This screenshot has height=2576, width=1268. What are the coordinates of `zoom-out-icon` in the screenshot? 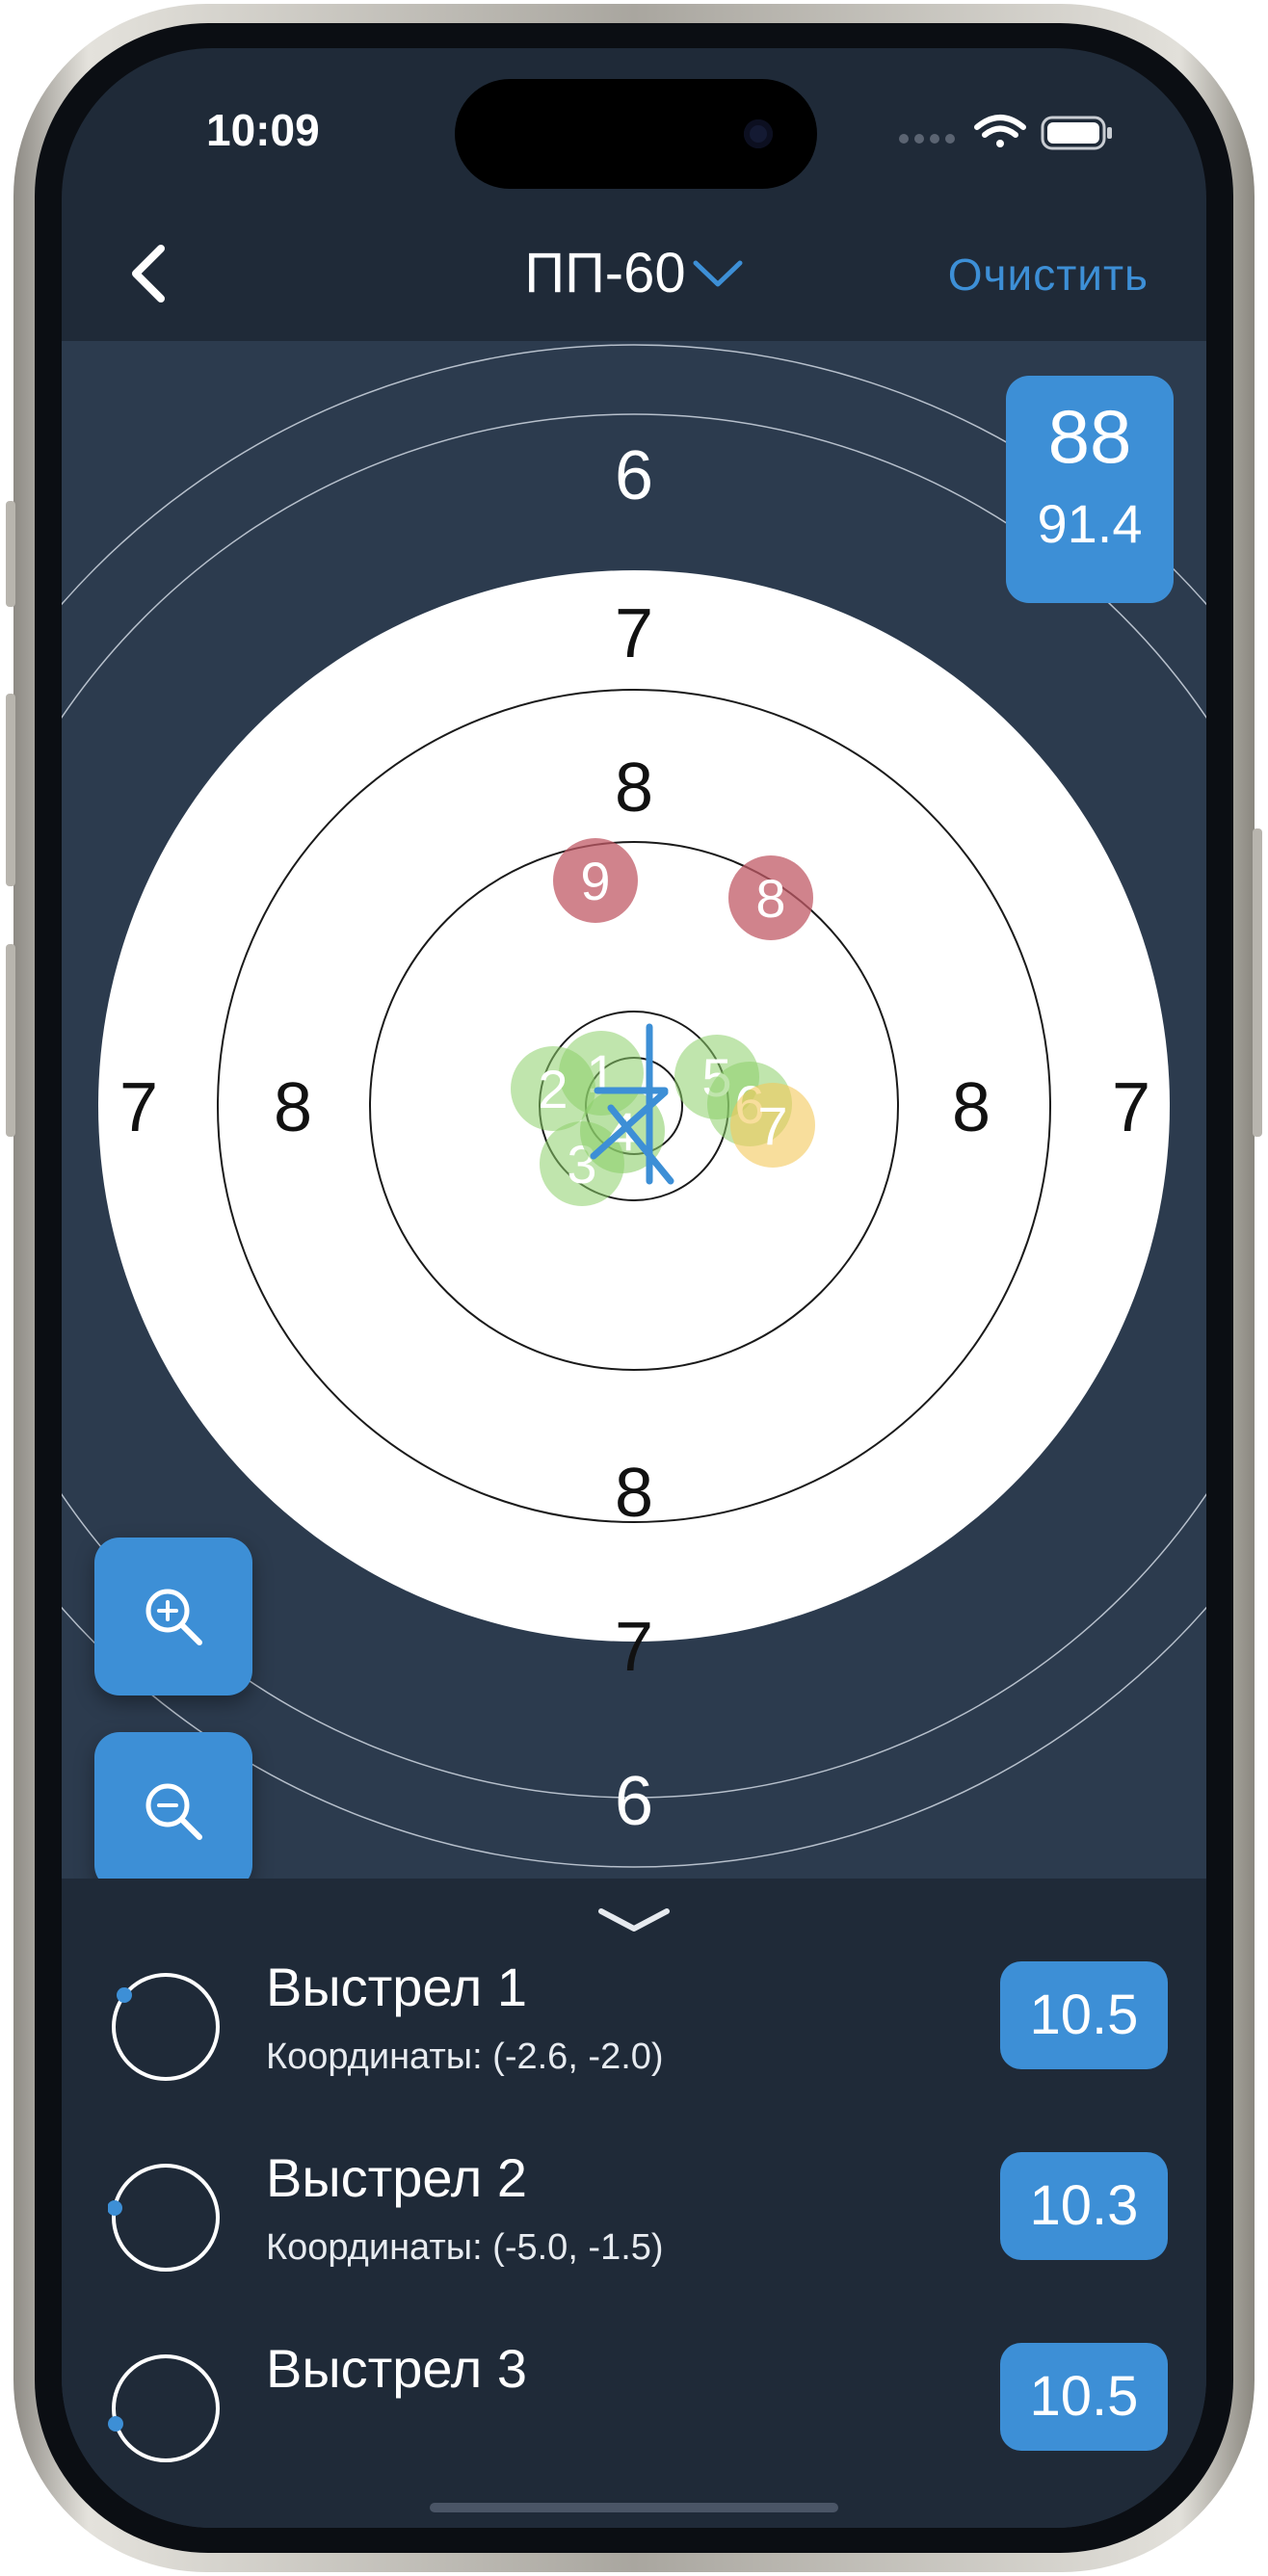 It's located at (173, 1811).